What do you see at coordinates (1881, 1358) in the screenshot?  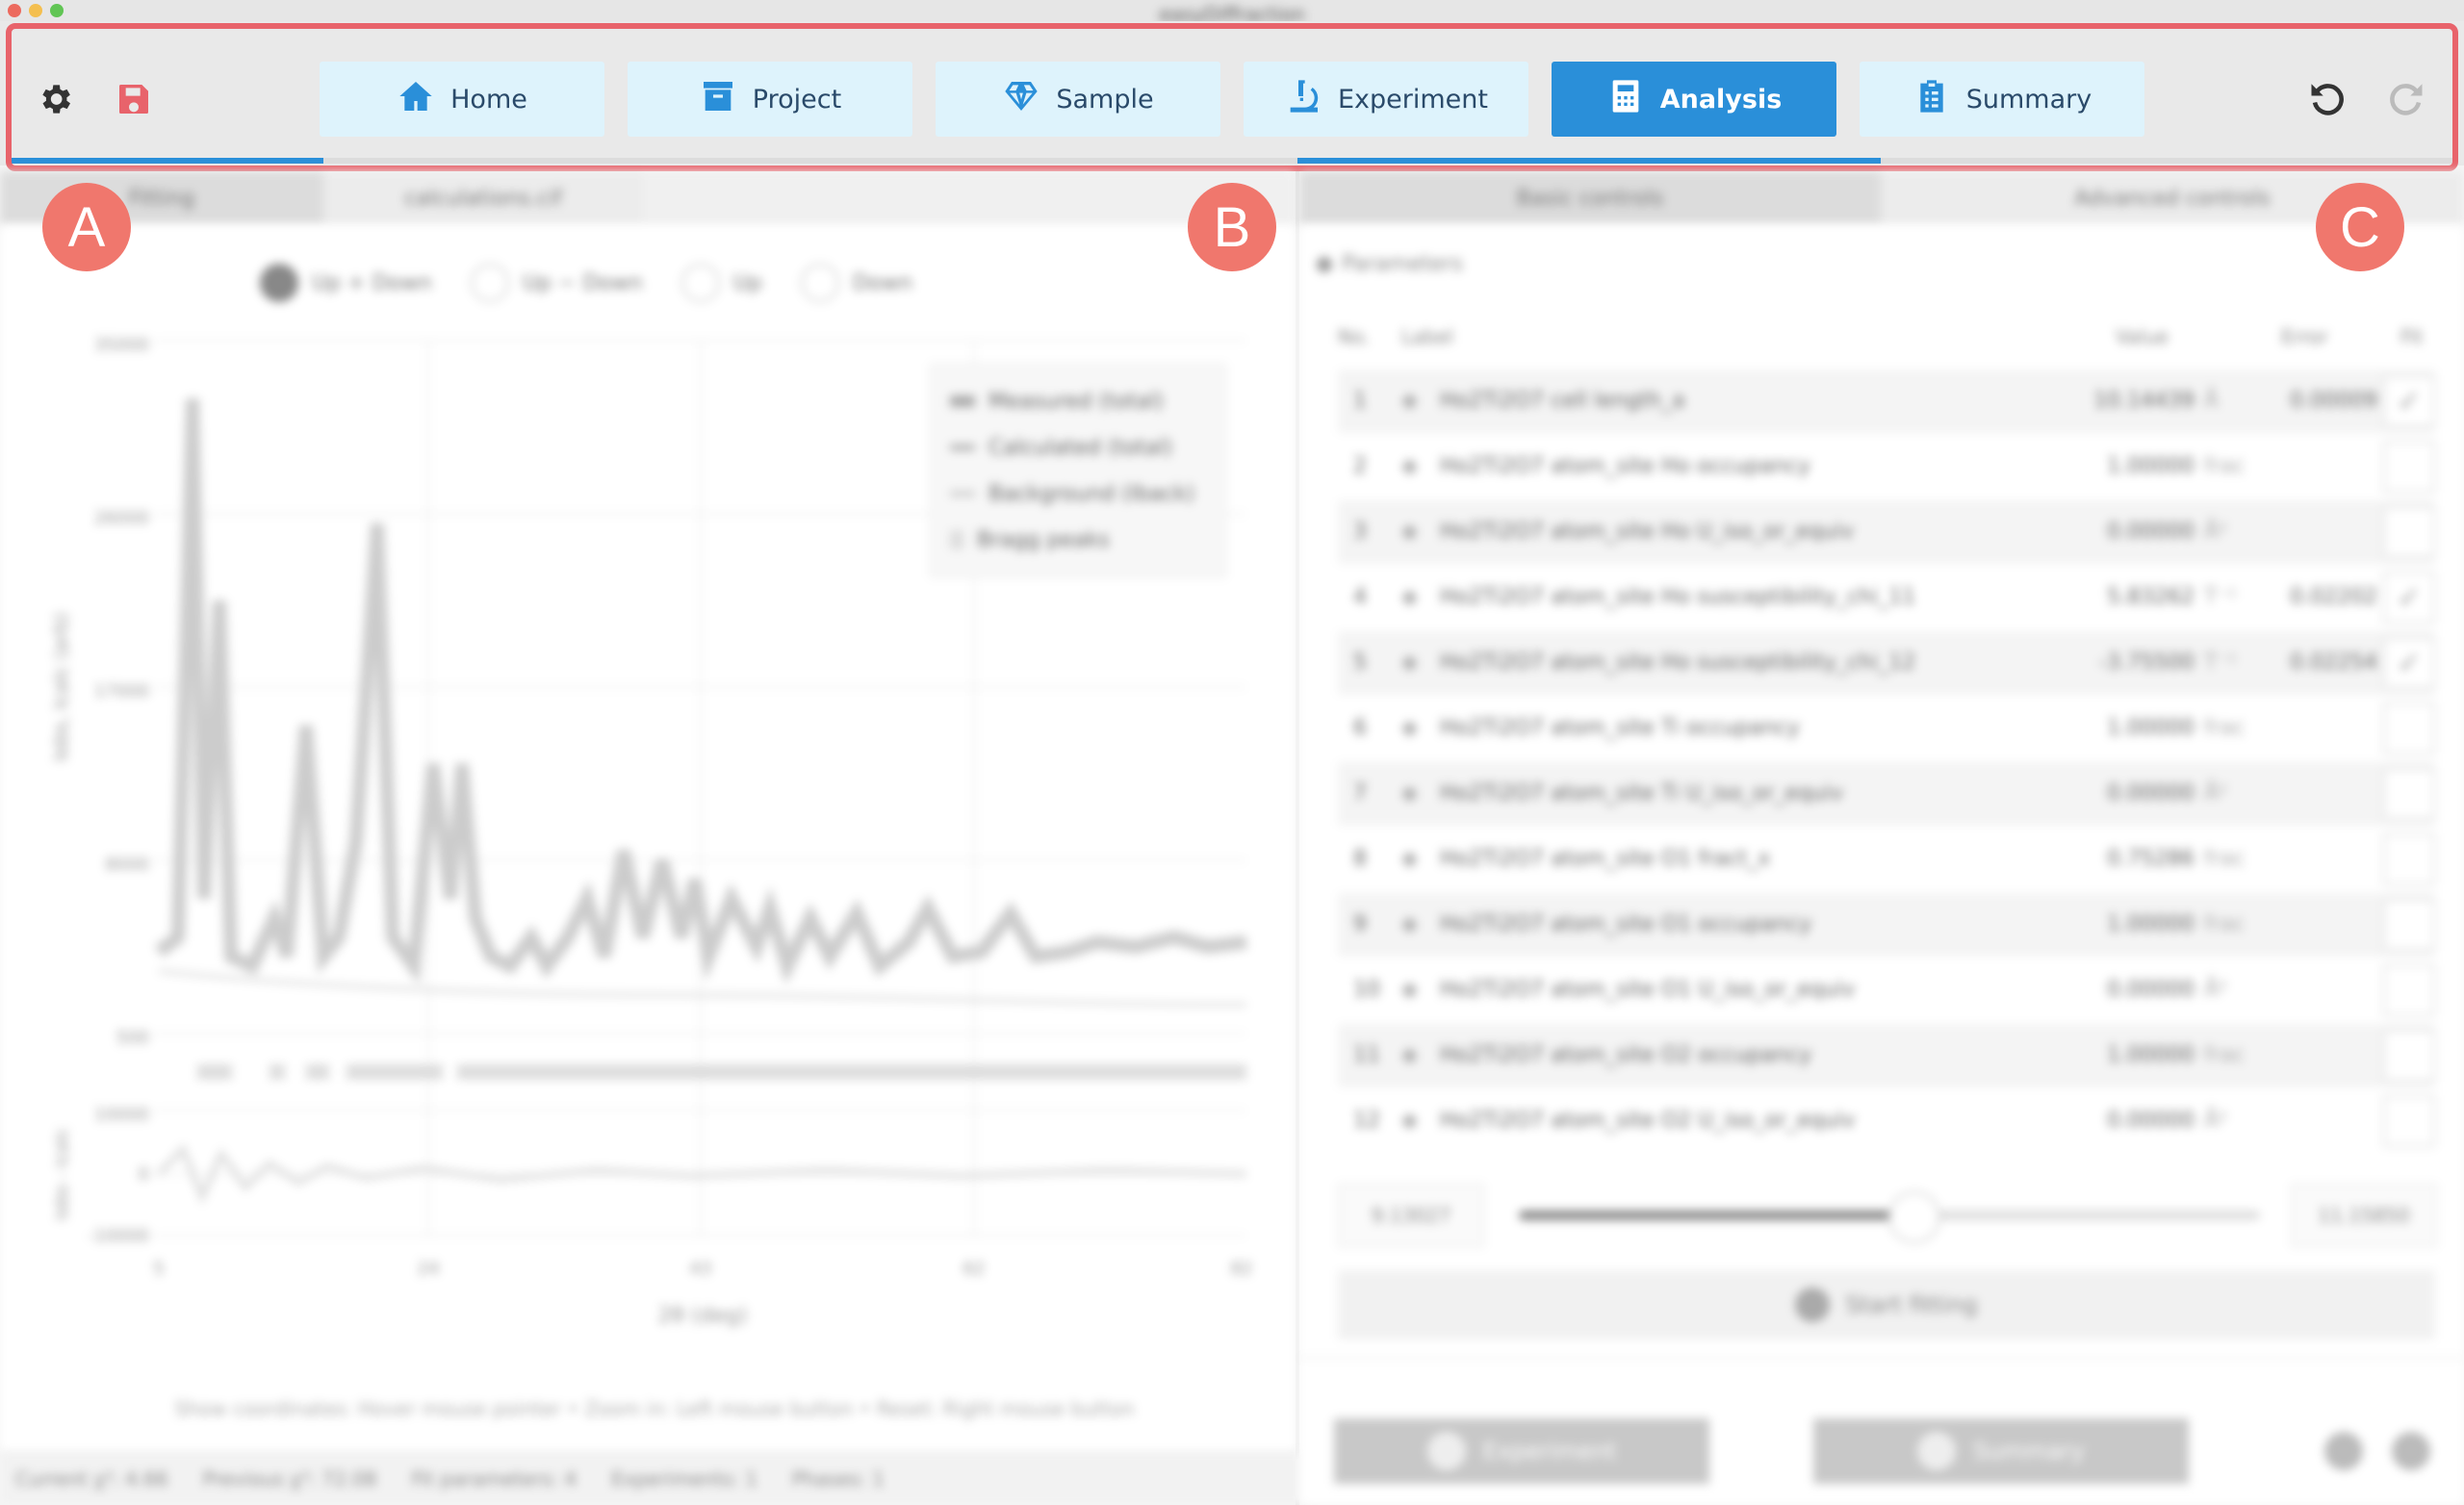 I see `panel-separator` at bounding box center [1881, 1358].